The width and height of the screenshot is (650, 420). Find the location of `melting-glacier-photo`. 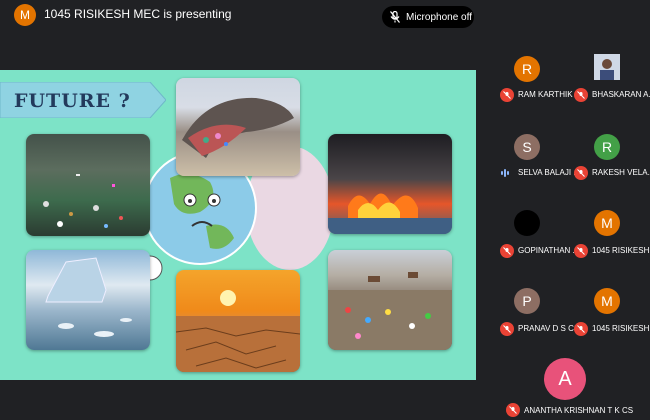

melting-glacier-photo is located at coordinates (88, 300).